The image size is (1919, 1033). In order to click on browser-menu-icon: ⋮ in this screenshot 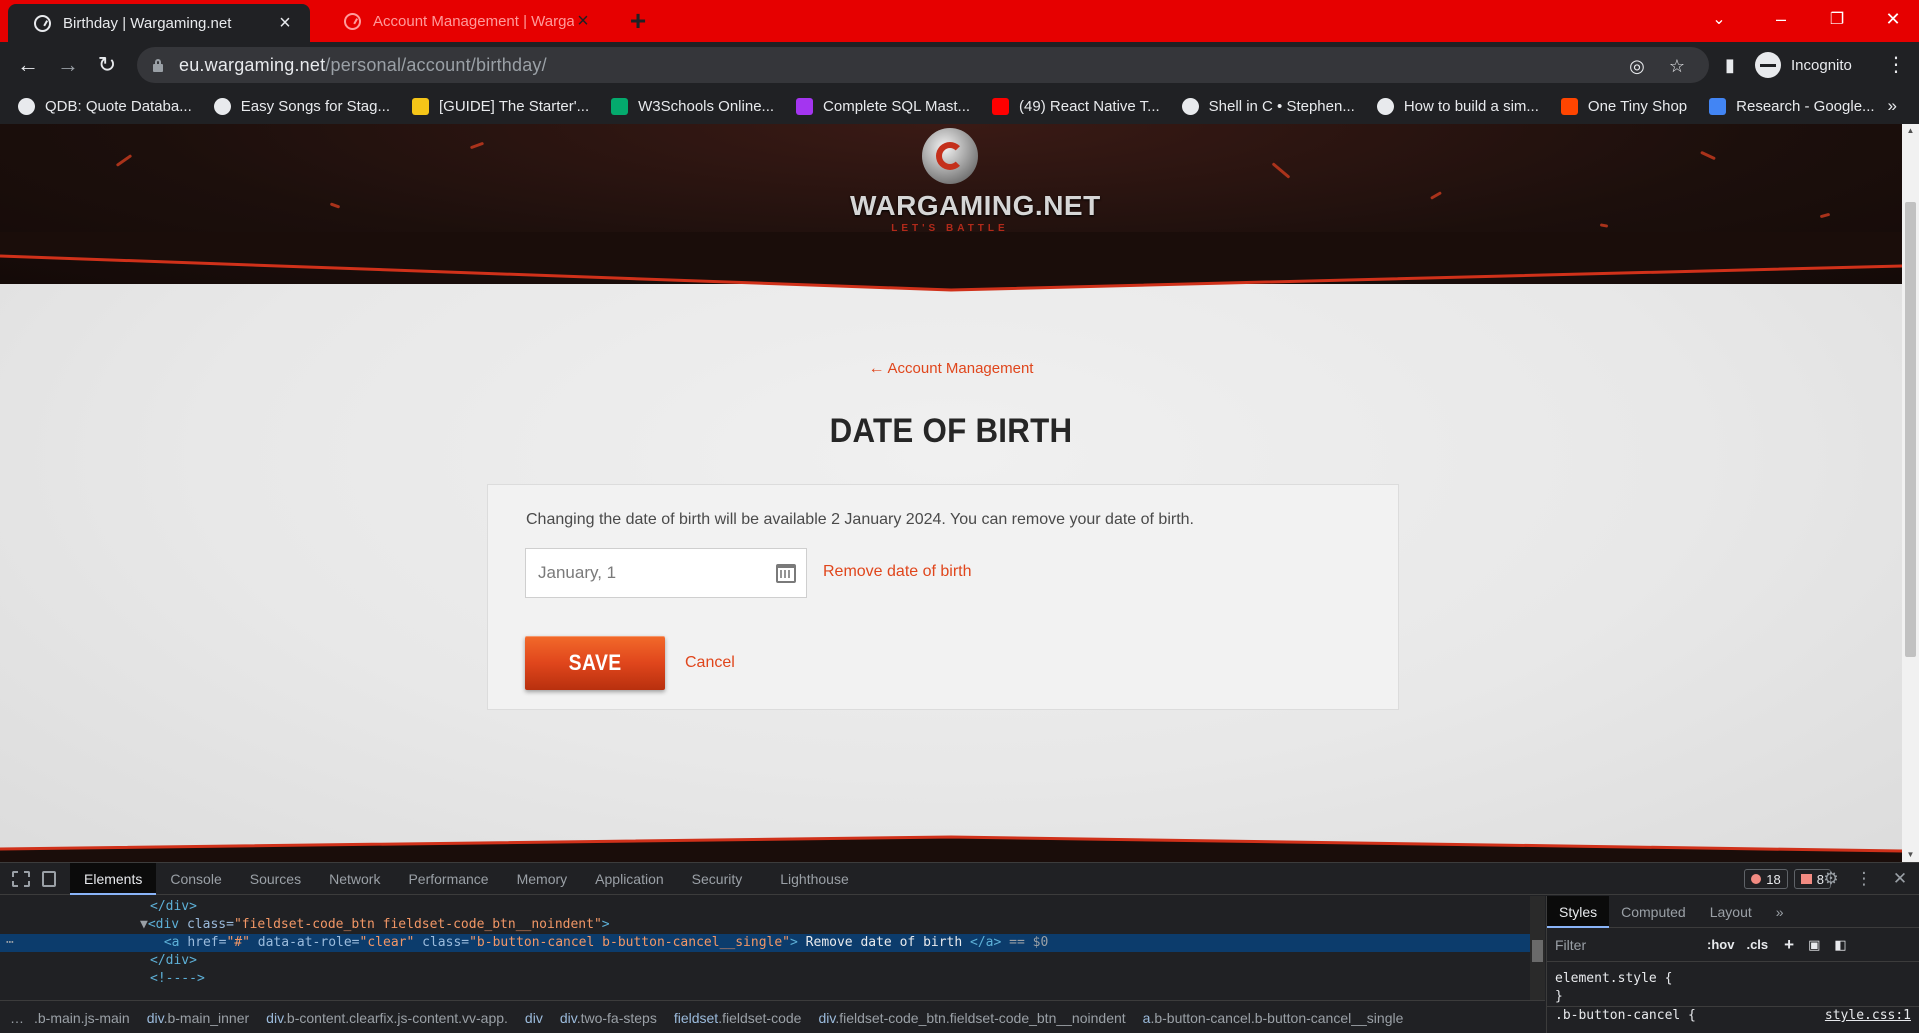, I will do `click(1896, 65)`.